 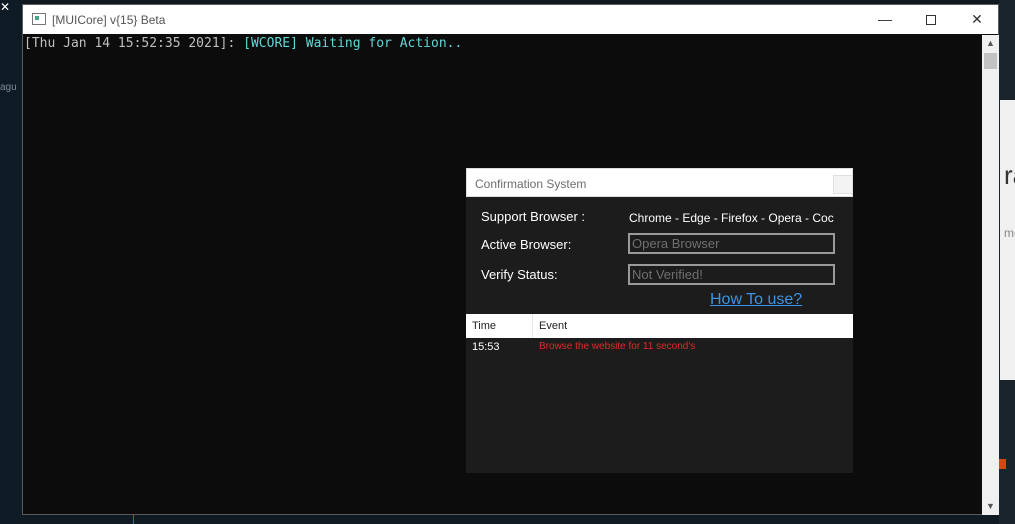 I want to click on verify-status-field, so click(x=731, y=274).